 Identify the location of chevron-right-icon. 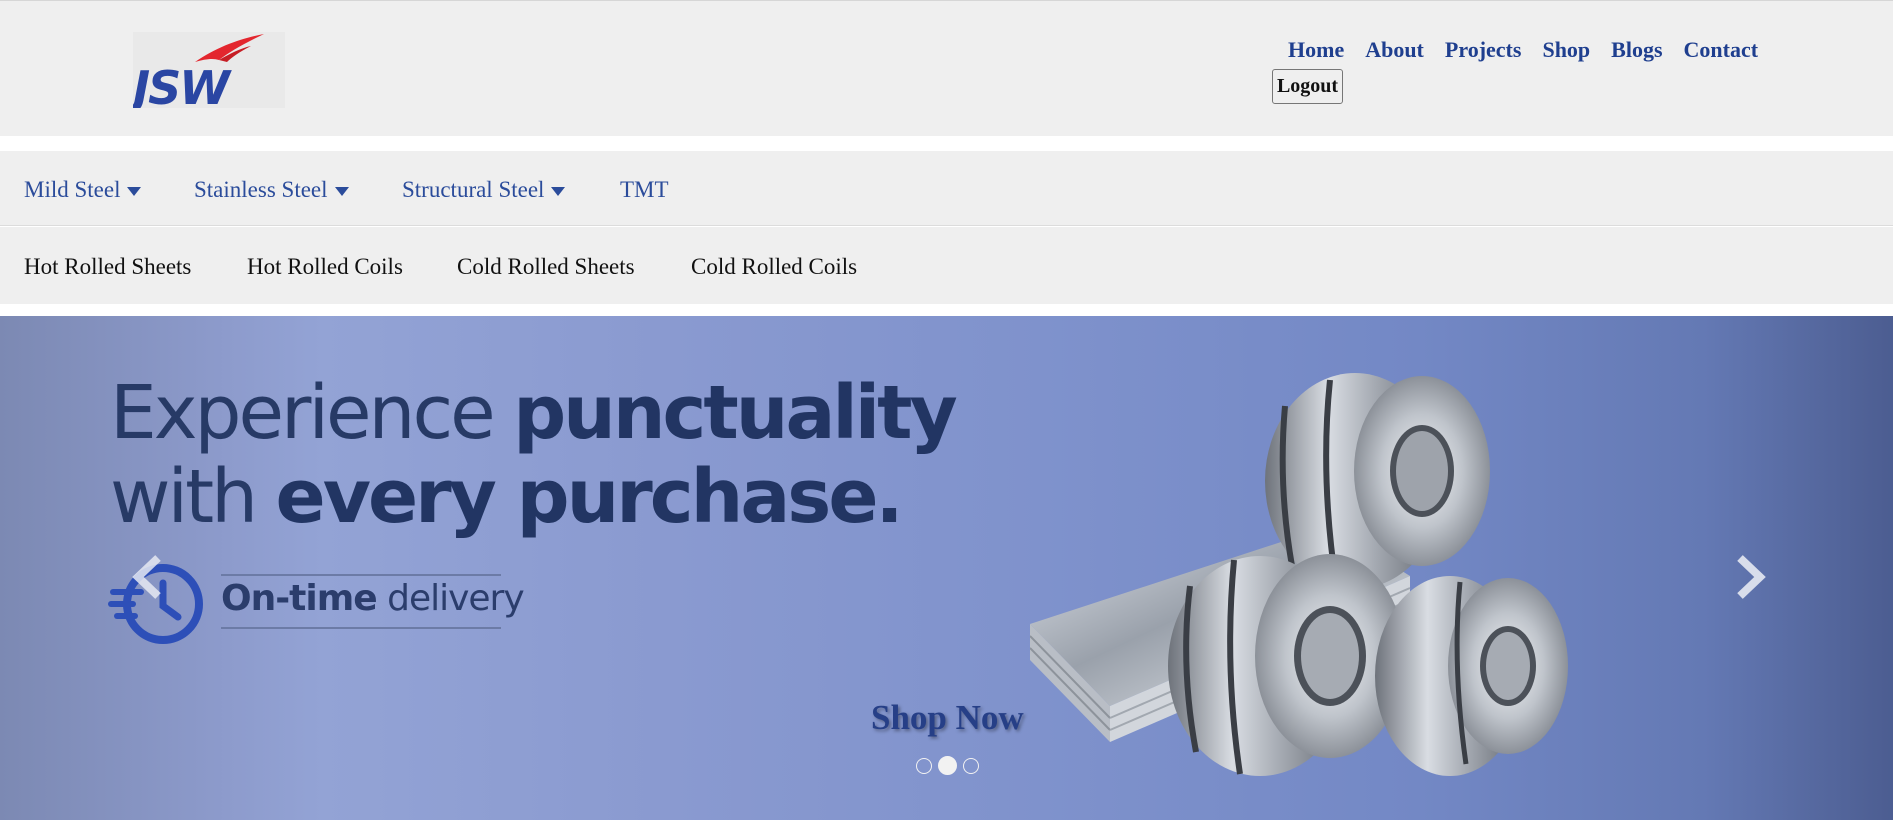
(1750, 577).